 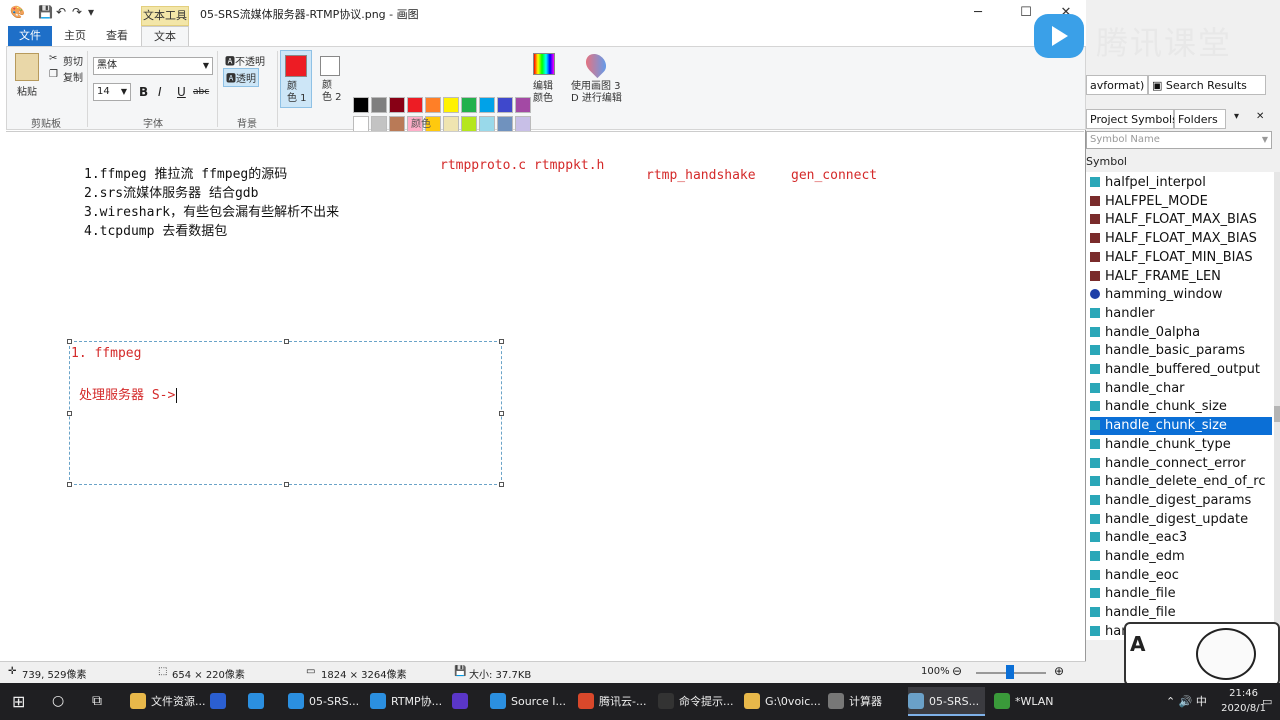 What do you see at coordinates (332, 79) in the screenshot?
I see `color2-button: 颜 色 2` at bounding box center [332, 79].